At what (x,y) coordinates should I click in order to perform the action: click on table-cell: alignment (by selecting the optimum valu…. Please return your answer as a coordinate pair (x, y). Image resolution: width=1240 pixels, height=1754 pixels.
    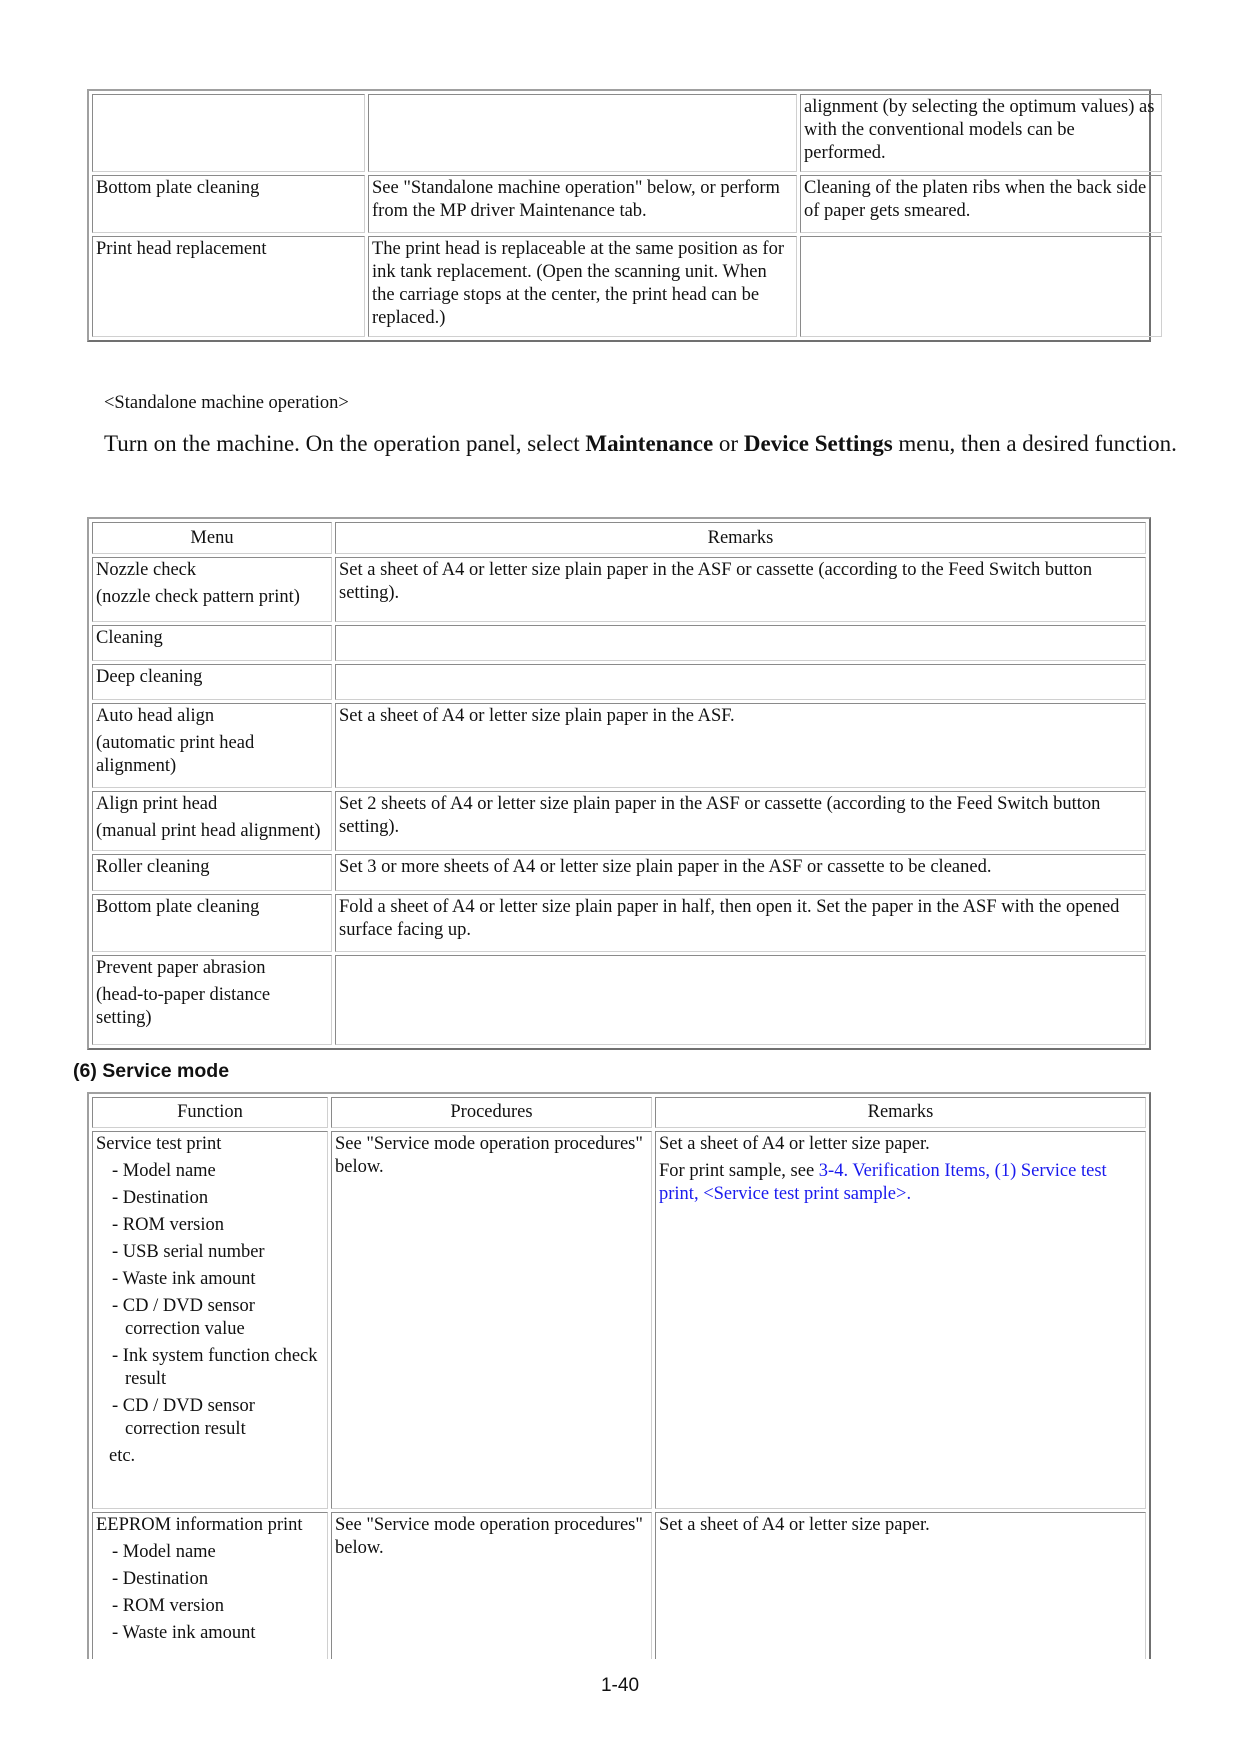
    Looking at the image, I should click on (981, 133).